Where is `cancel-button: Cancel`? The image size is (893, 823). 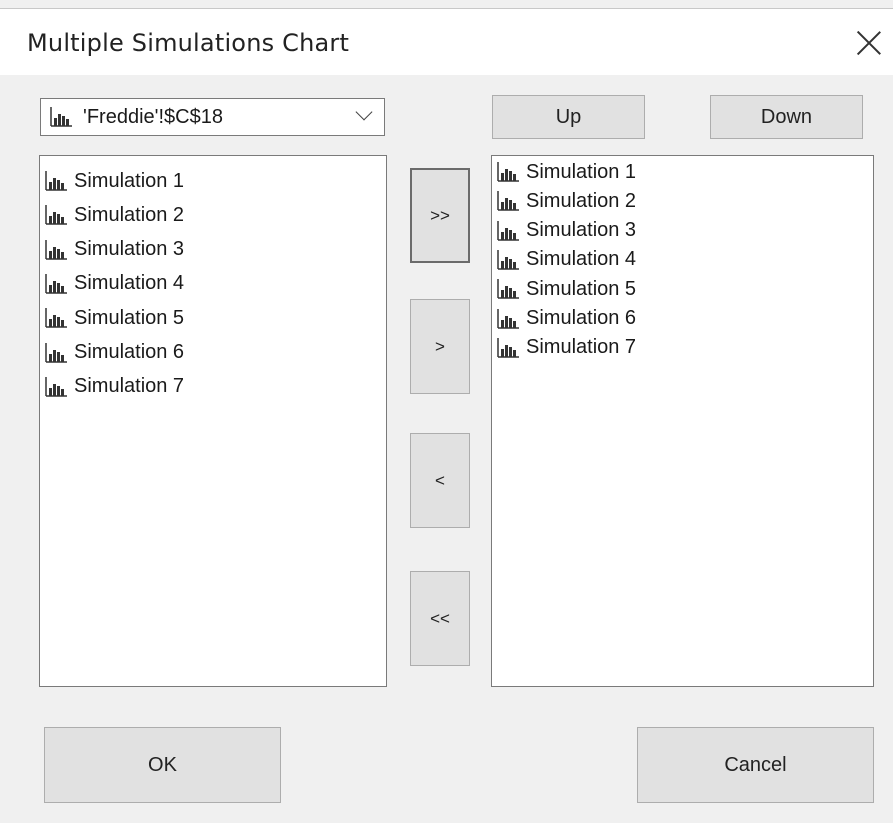
cancel-button: Cancel is located at coordinates (755, 765).